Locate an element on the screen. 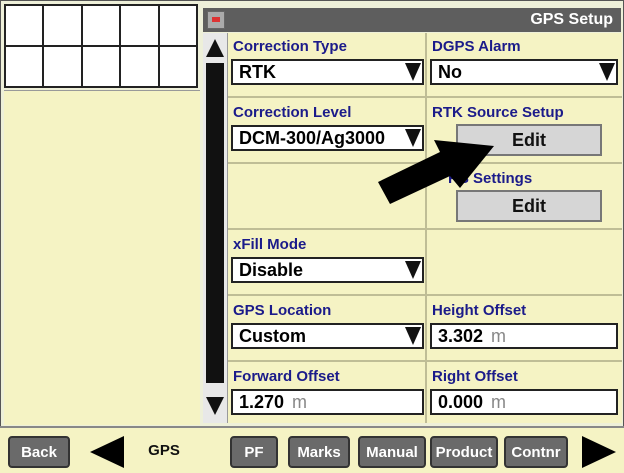 The image size is (624, 473). left-grid is located at coordinates (101, 46).